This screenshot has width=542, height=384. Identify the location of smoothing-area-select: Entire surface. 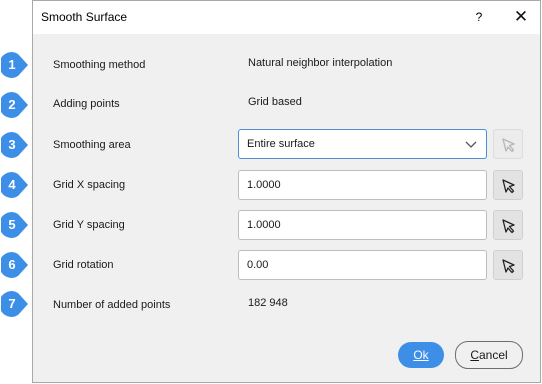
(362, 144).